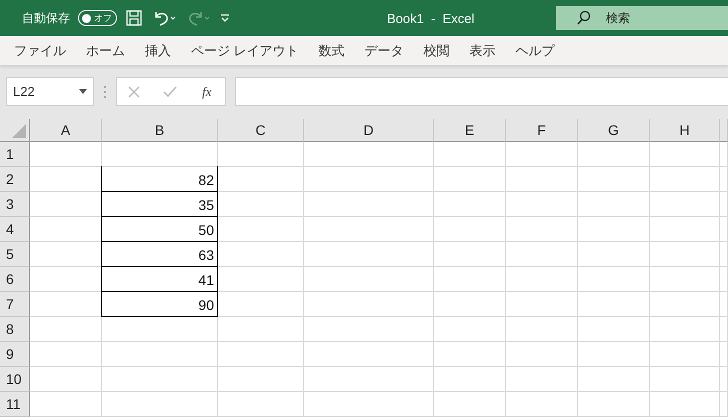 This screenshot has width=728, height=420. What do you see at coordinates (483, 50) in the screenshot?
I see `ribbon-tab: 表示` at bounding box center [483, 50].